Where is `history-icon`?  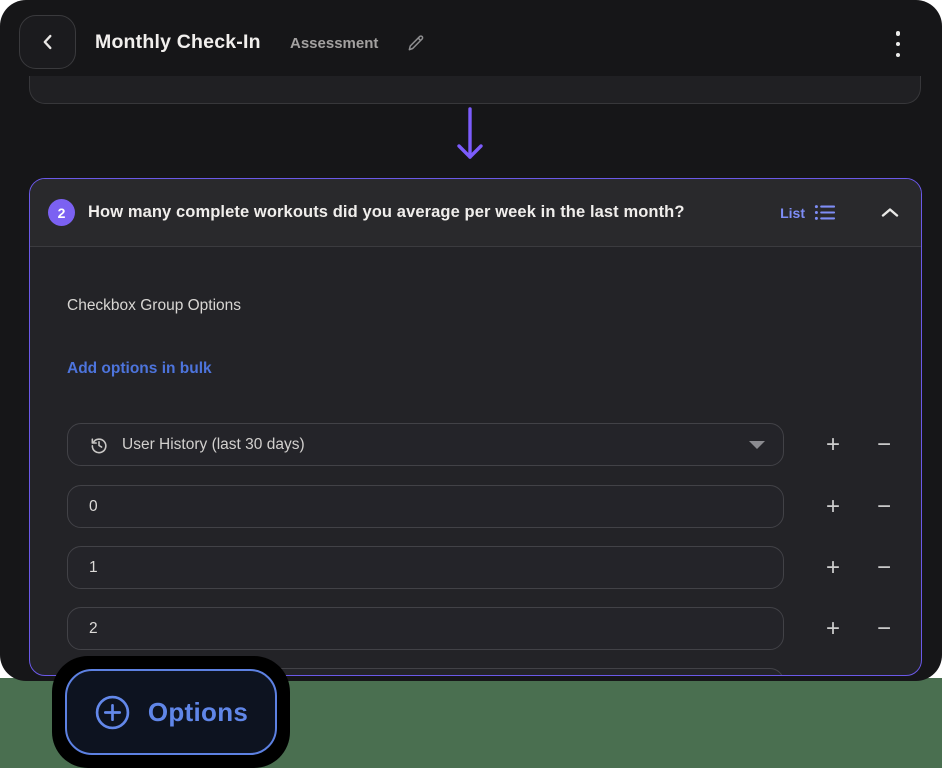
history-icon is located at coordinates (99, 445).